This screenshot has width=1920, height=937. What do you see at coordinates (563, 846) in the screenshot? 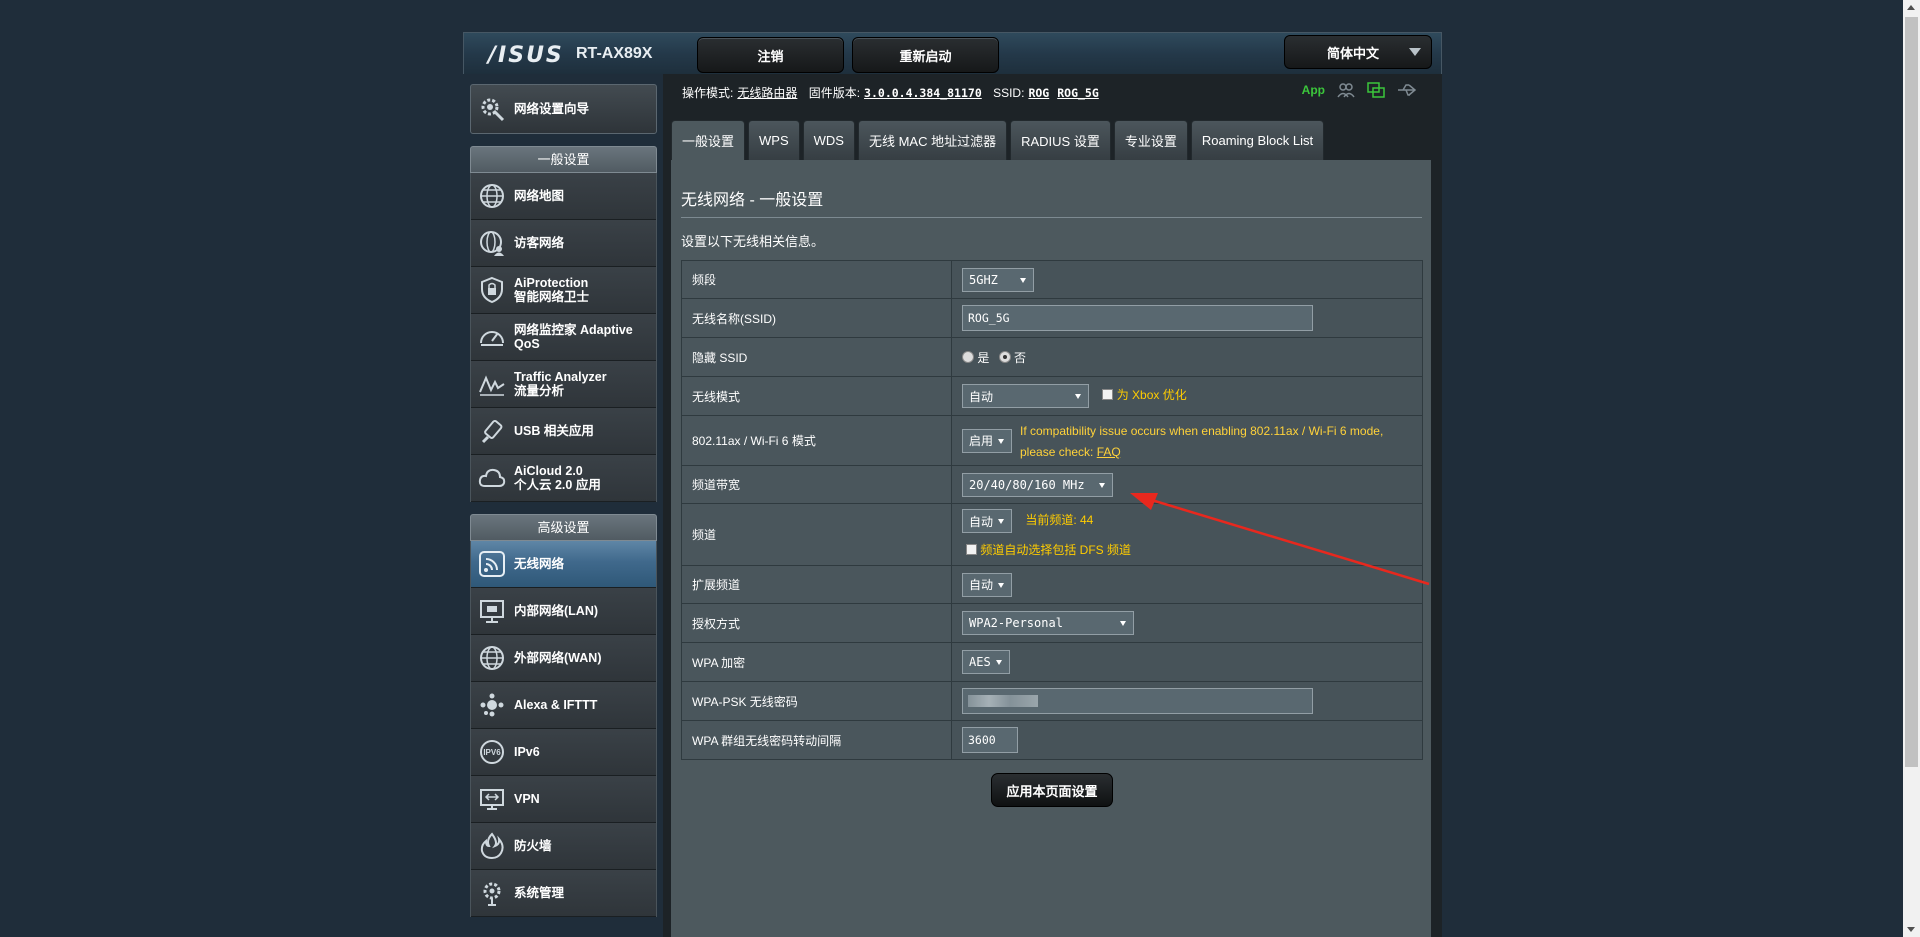
I see `sidebar-item-firewall: 防火墙` at bounding box center [563, 846].